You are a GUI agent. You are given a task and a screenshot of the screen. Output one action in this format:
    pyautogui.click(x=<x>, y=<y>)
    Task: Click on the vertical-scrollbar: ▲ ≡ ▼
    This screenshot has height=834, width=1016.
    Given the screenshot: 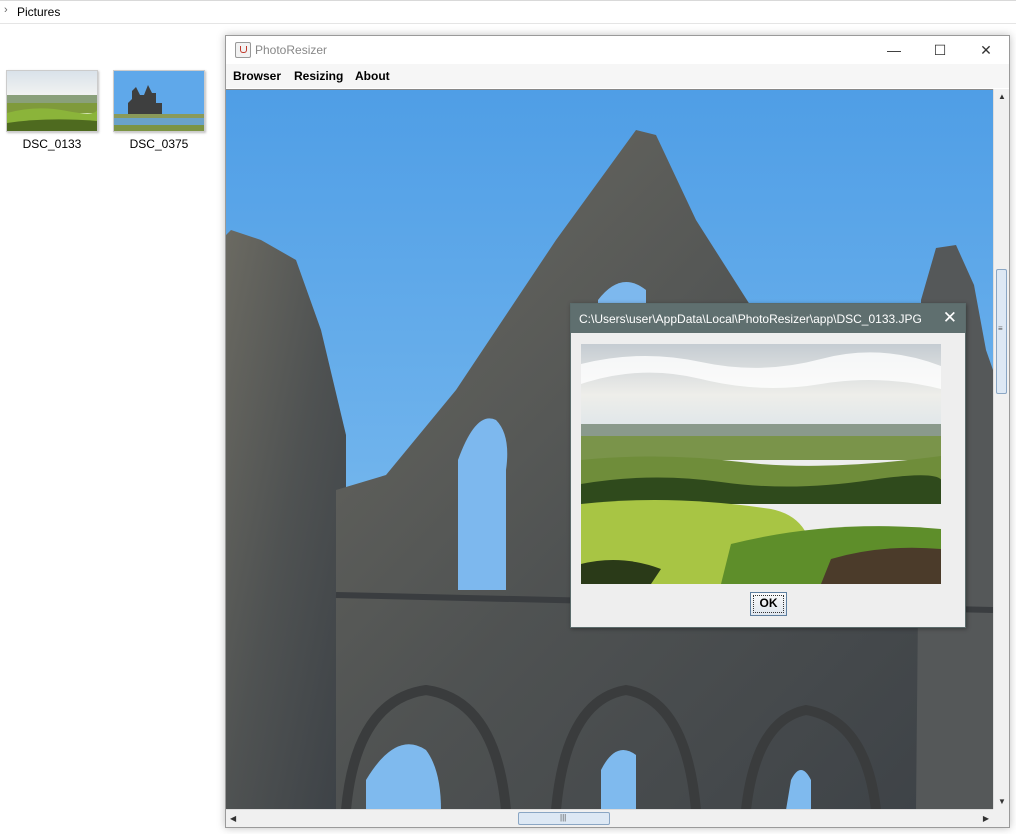 What is the action you would take?
    pyautogui.click(x=1001, y=449)
    